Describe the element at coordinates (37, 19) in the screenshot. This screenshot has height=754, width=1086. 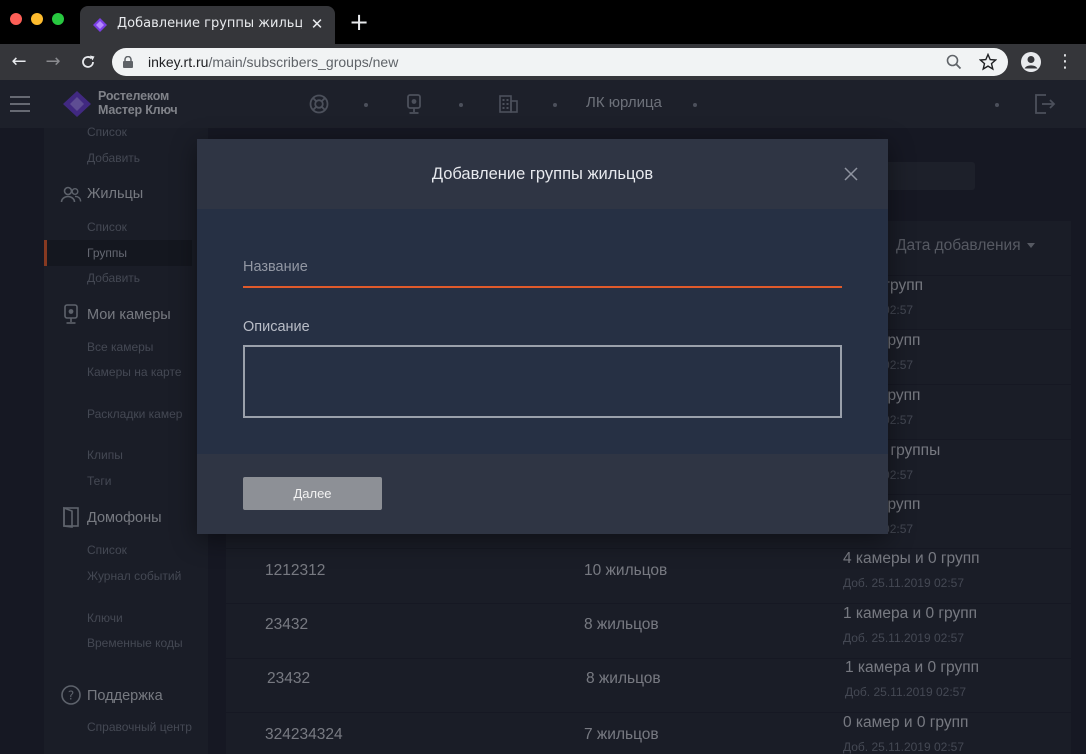
I see `window-minimize-button` at that location.